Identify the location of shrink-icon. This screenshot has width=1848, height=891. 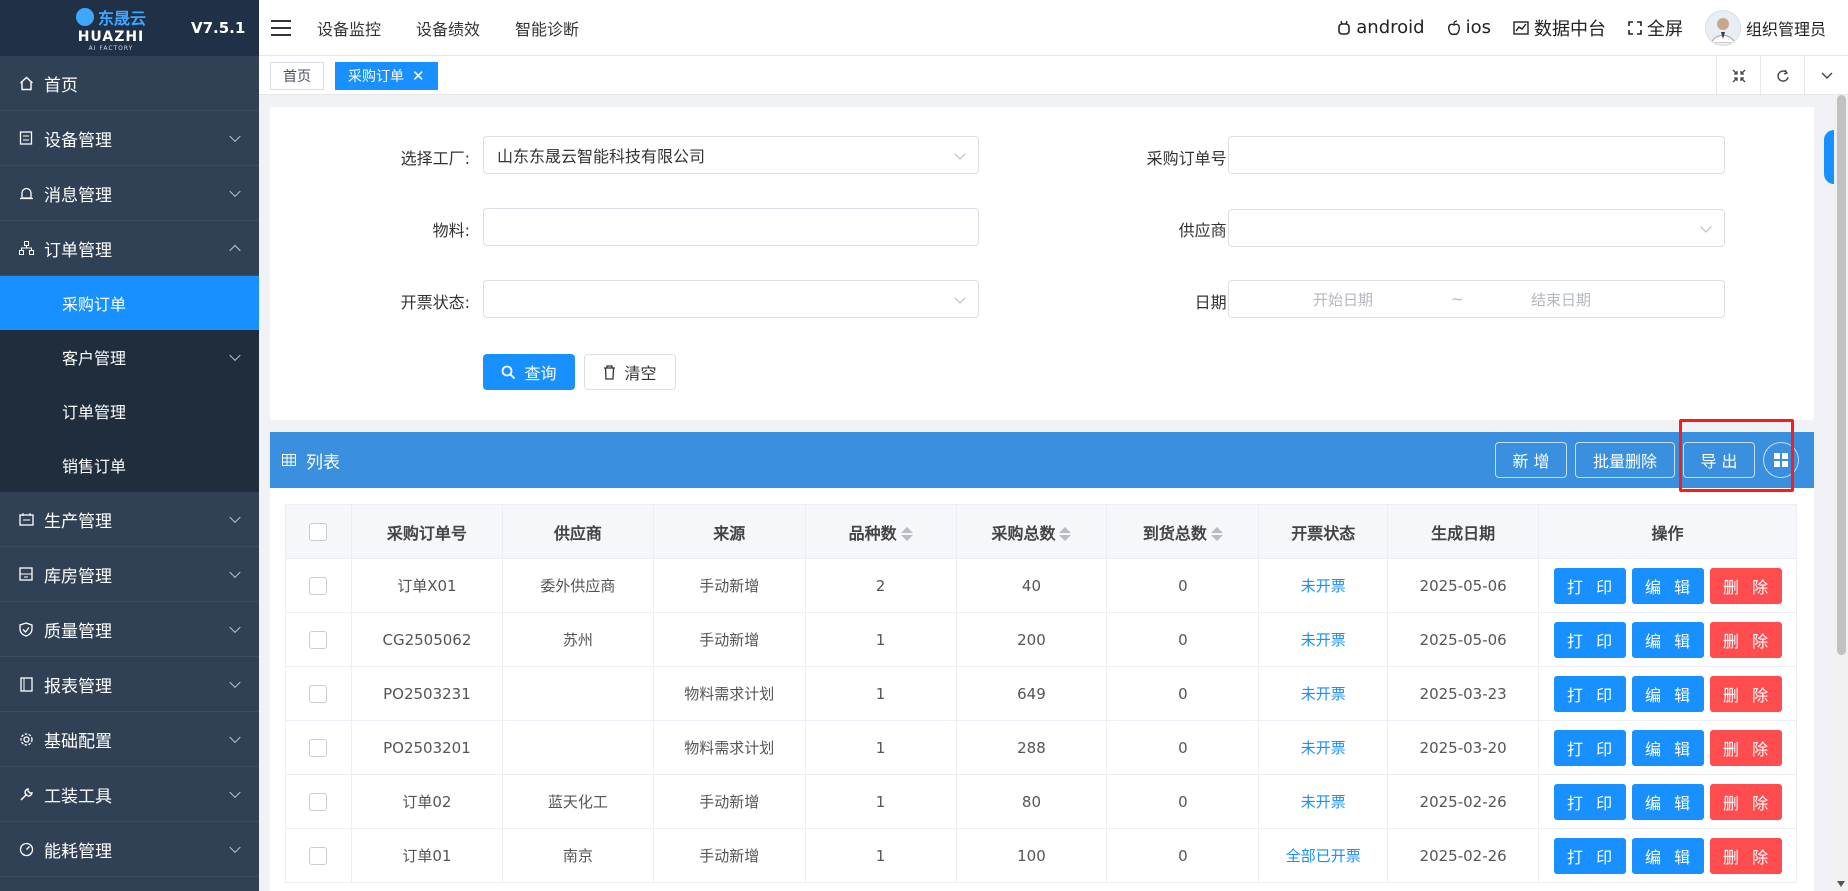
(1738, 76).